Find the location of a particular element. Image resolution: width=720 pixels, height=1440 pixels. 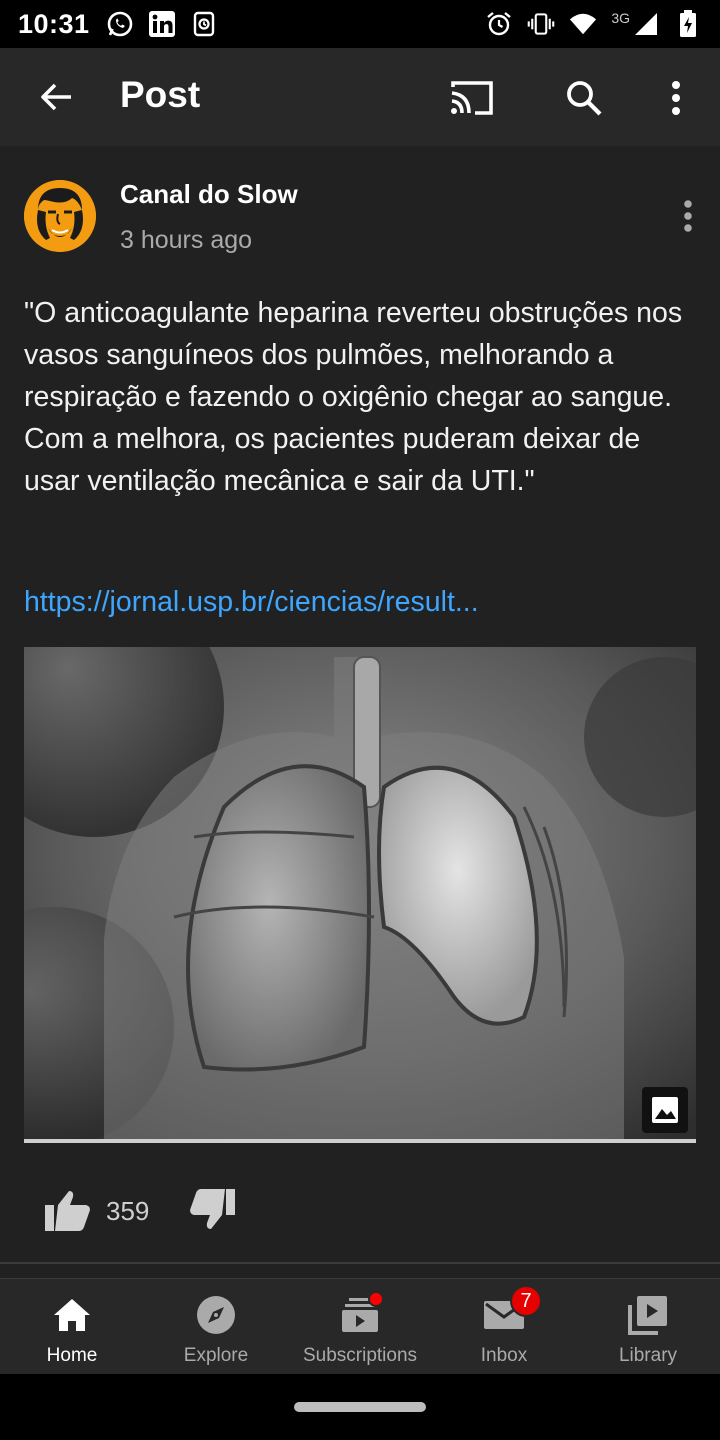

image-indicator is located at coordinates (665, 1110).